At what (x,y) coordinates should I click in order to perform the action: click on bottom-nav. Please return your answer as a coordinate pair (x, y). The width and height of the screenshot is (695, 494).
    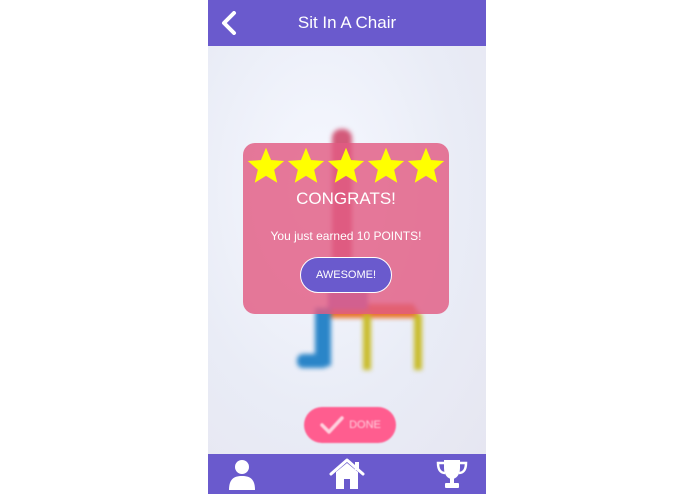
    Looking at the image, I should click on (347, 474).